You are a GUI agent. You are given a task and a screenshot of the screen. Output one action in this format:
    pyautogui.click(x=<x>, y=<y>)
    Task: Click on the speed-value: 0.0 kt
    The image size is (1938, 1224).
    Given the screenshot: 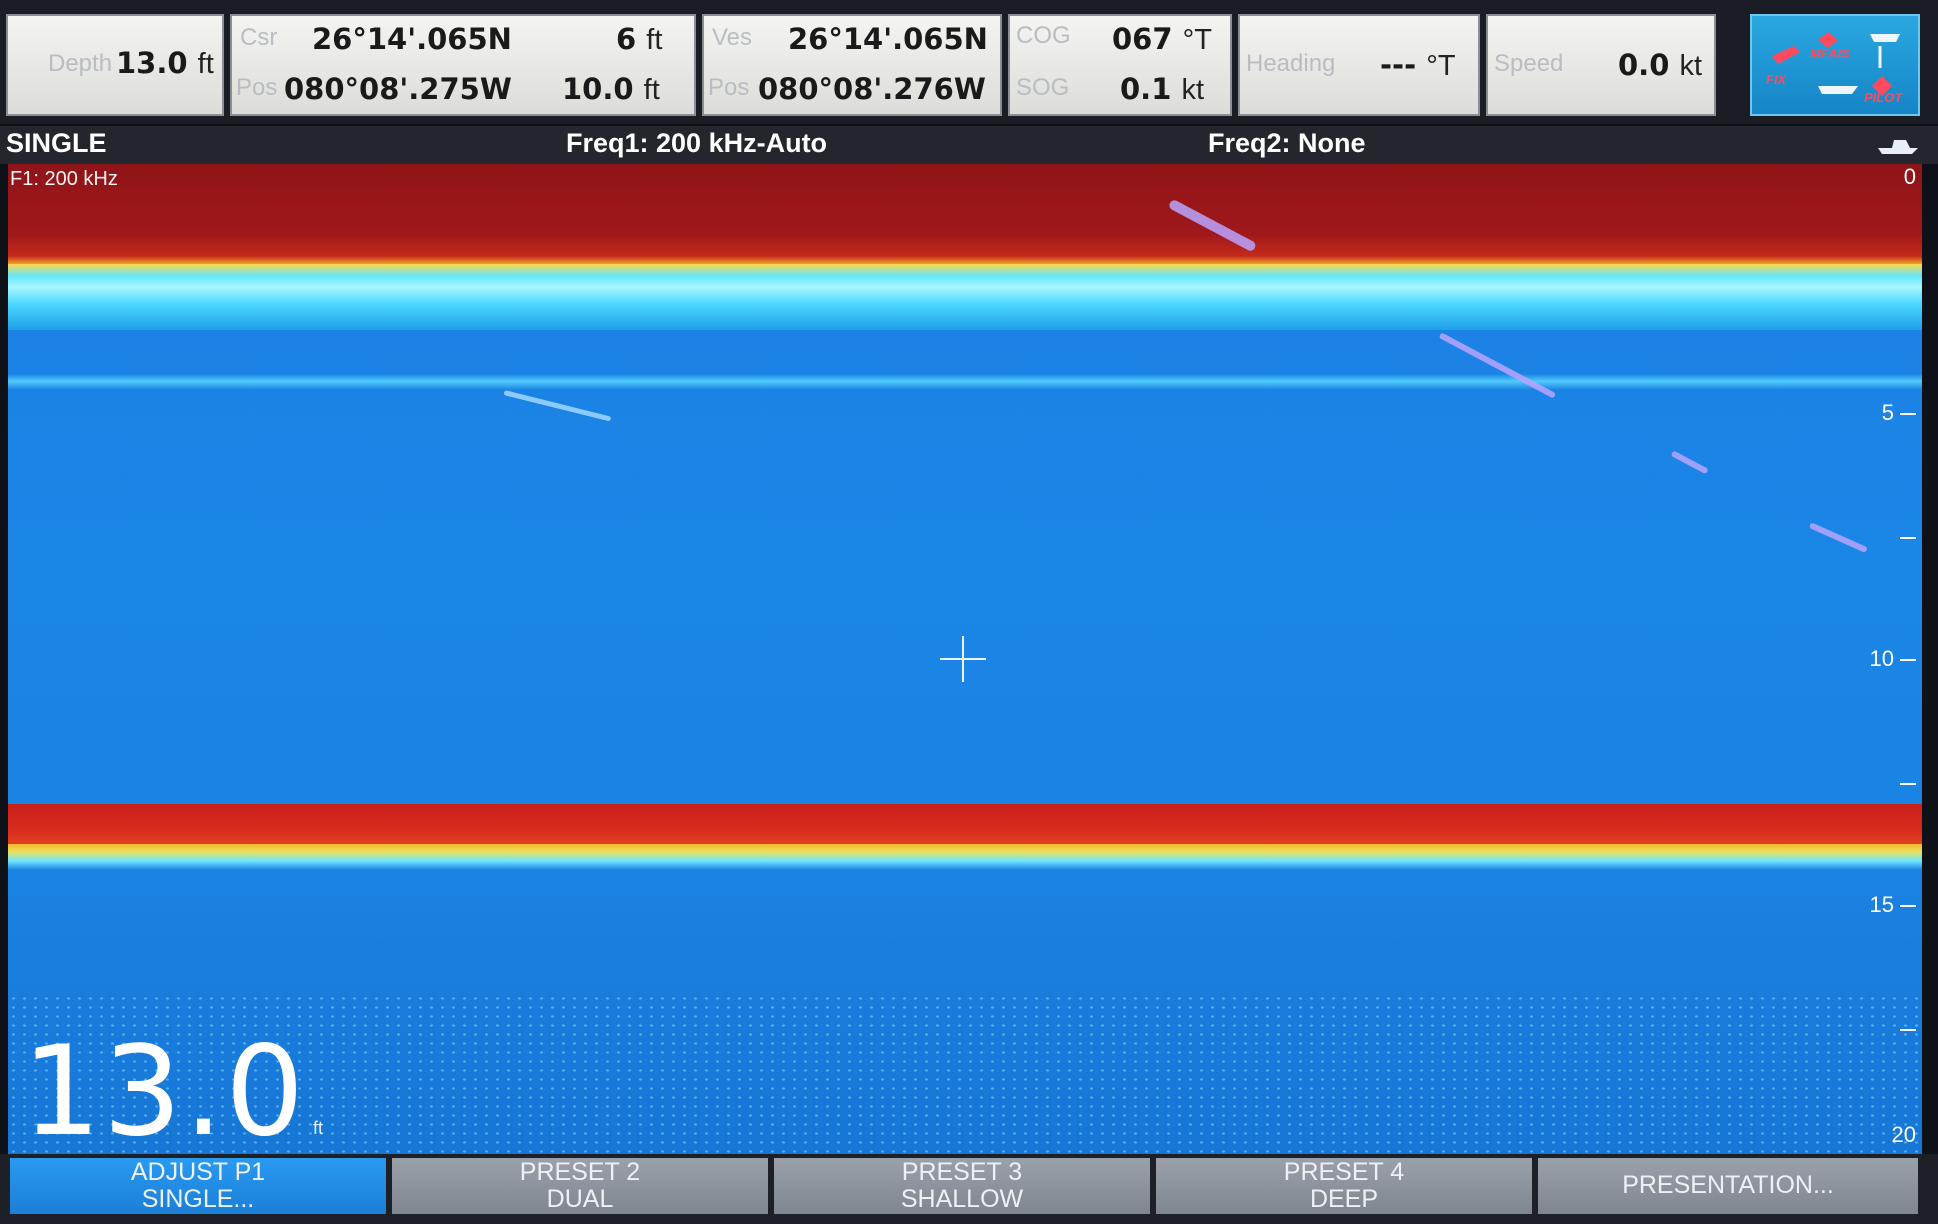 What is the action you would take?
    pyautogui.click(x=1660, y=65)
    